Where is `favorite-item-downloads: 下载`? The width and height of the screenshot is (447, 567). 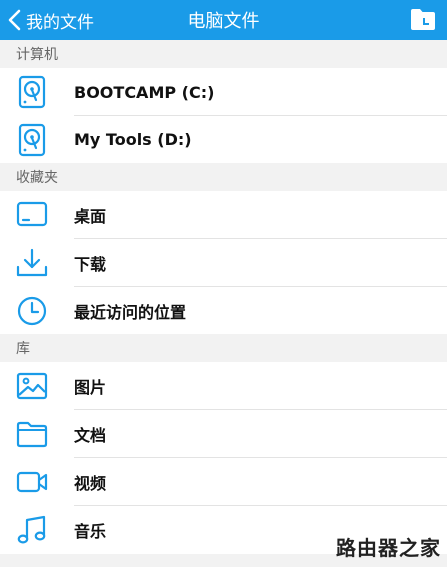 favorite-item-downloads: 下载 is located at coordinates (223, 263).